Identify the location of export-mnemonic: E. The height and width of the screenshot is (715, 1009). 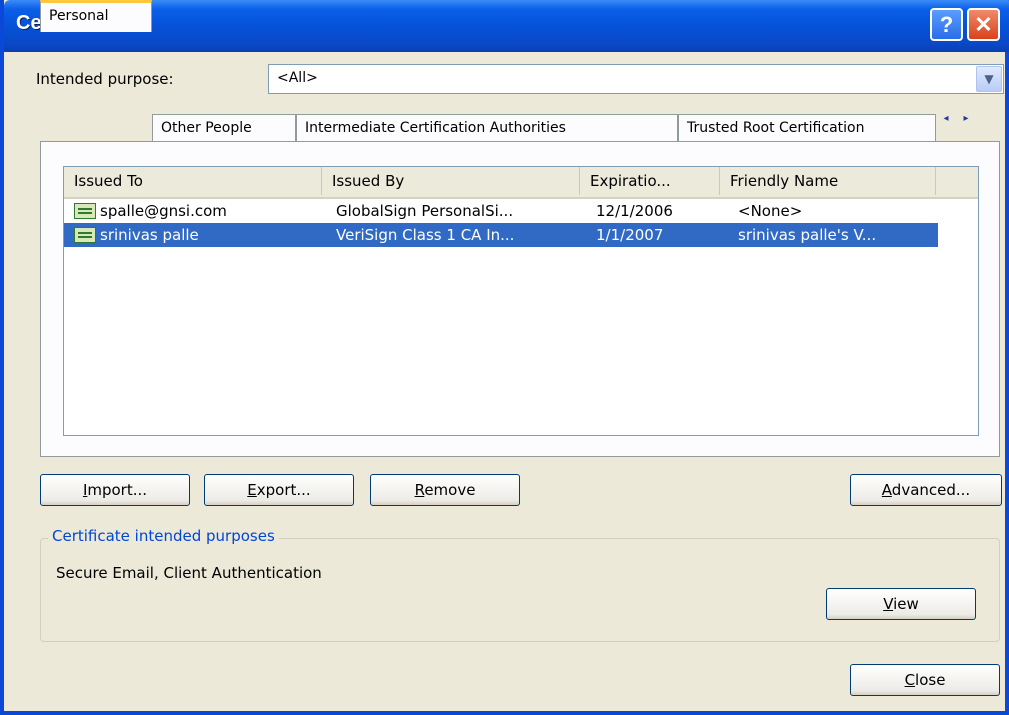
(252, 490).